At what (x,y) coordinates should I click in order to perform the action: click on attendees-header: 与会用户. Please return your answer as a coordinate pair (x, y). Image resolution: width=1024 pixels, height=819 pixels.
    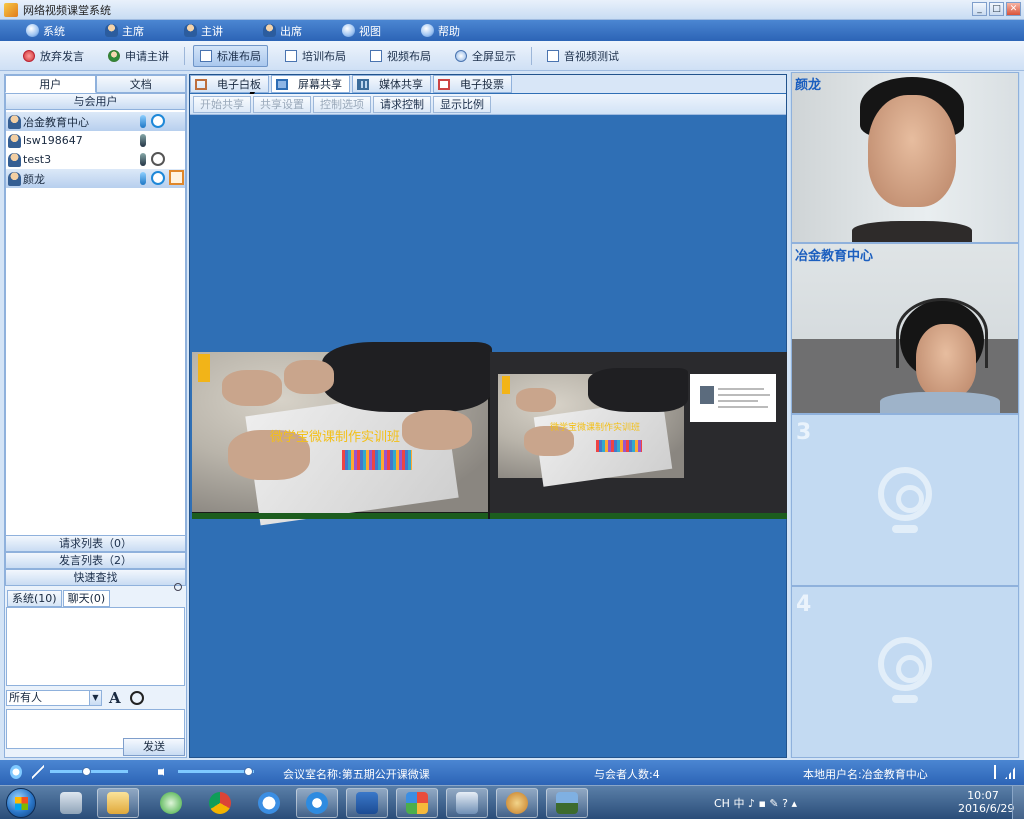
    Looking at the image, I should click on (95, 101).